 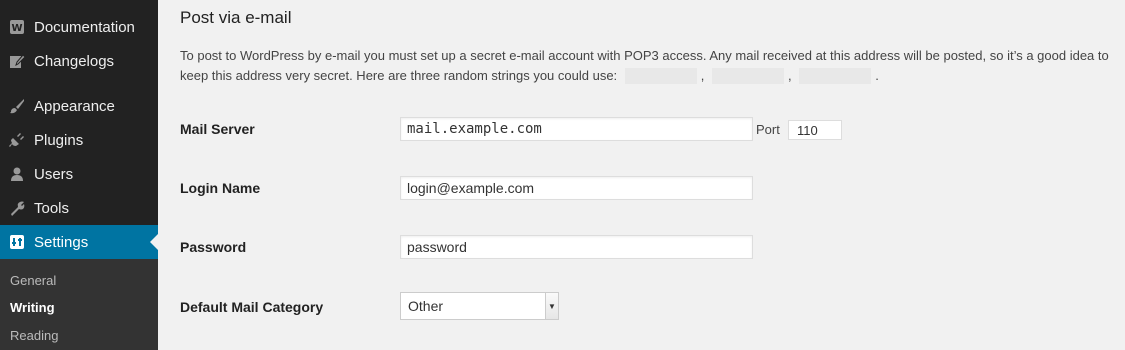 What do you see at coordinates (52, 208) in the screenshot?
I see `sidebar-item-label: Tools` at bounding box center [52, 208].